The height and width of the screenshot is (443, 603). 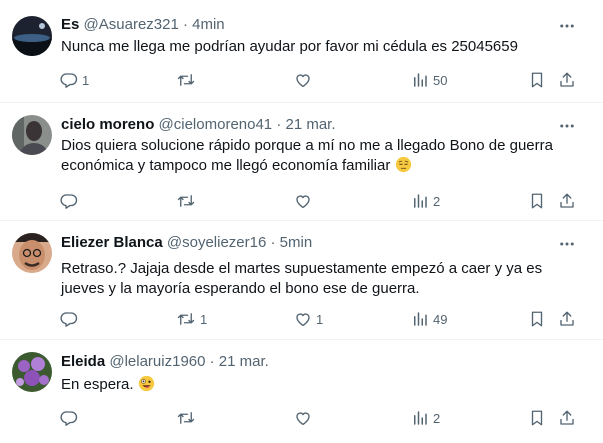 What do you see at coordinates (204, 319) in the screenshot?
I see `retweet-count: 1` at bounding box center [204, 319].